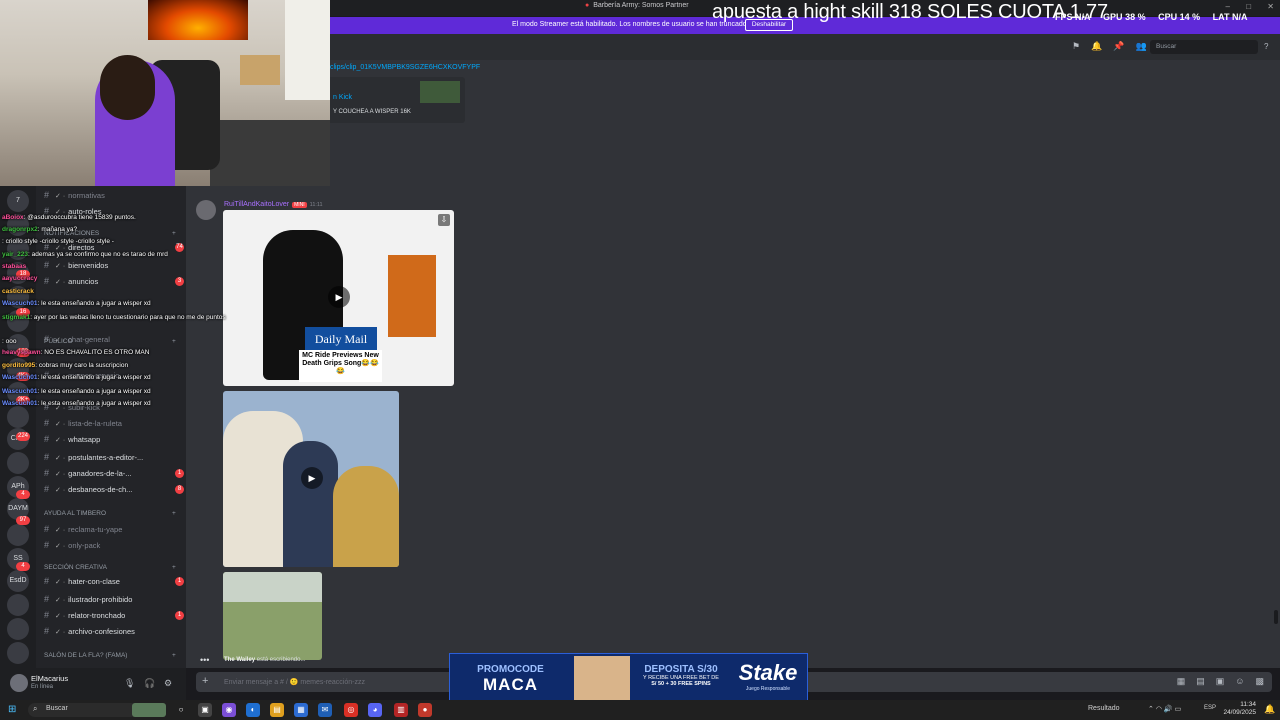 This screenshot has height=720, width=1280. I want to click on apps-icon: ▩, so click(1259, 681).